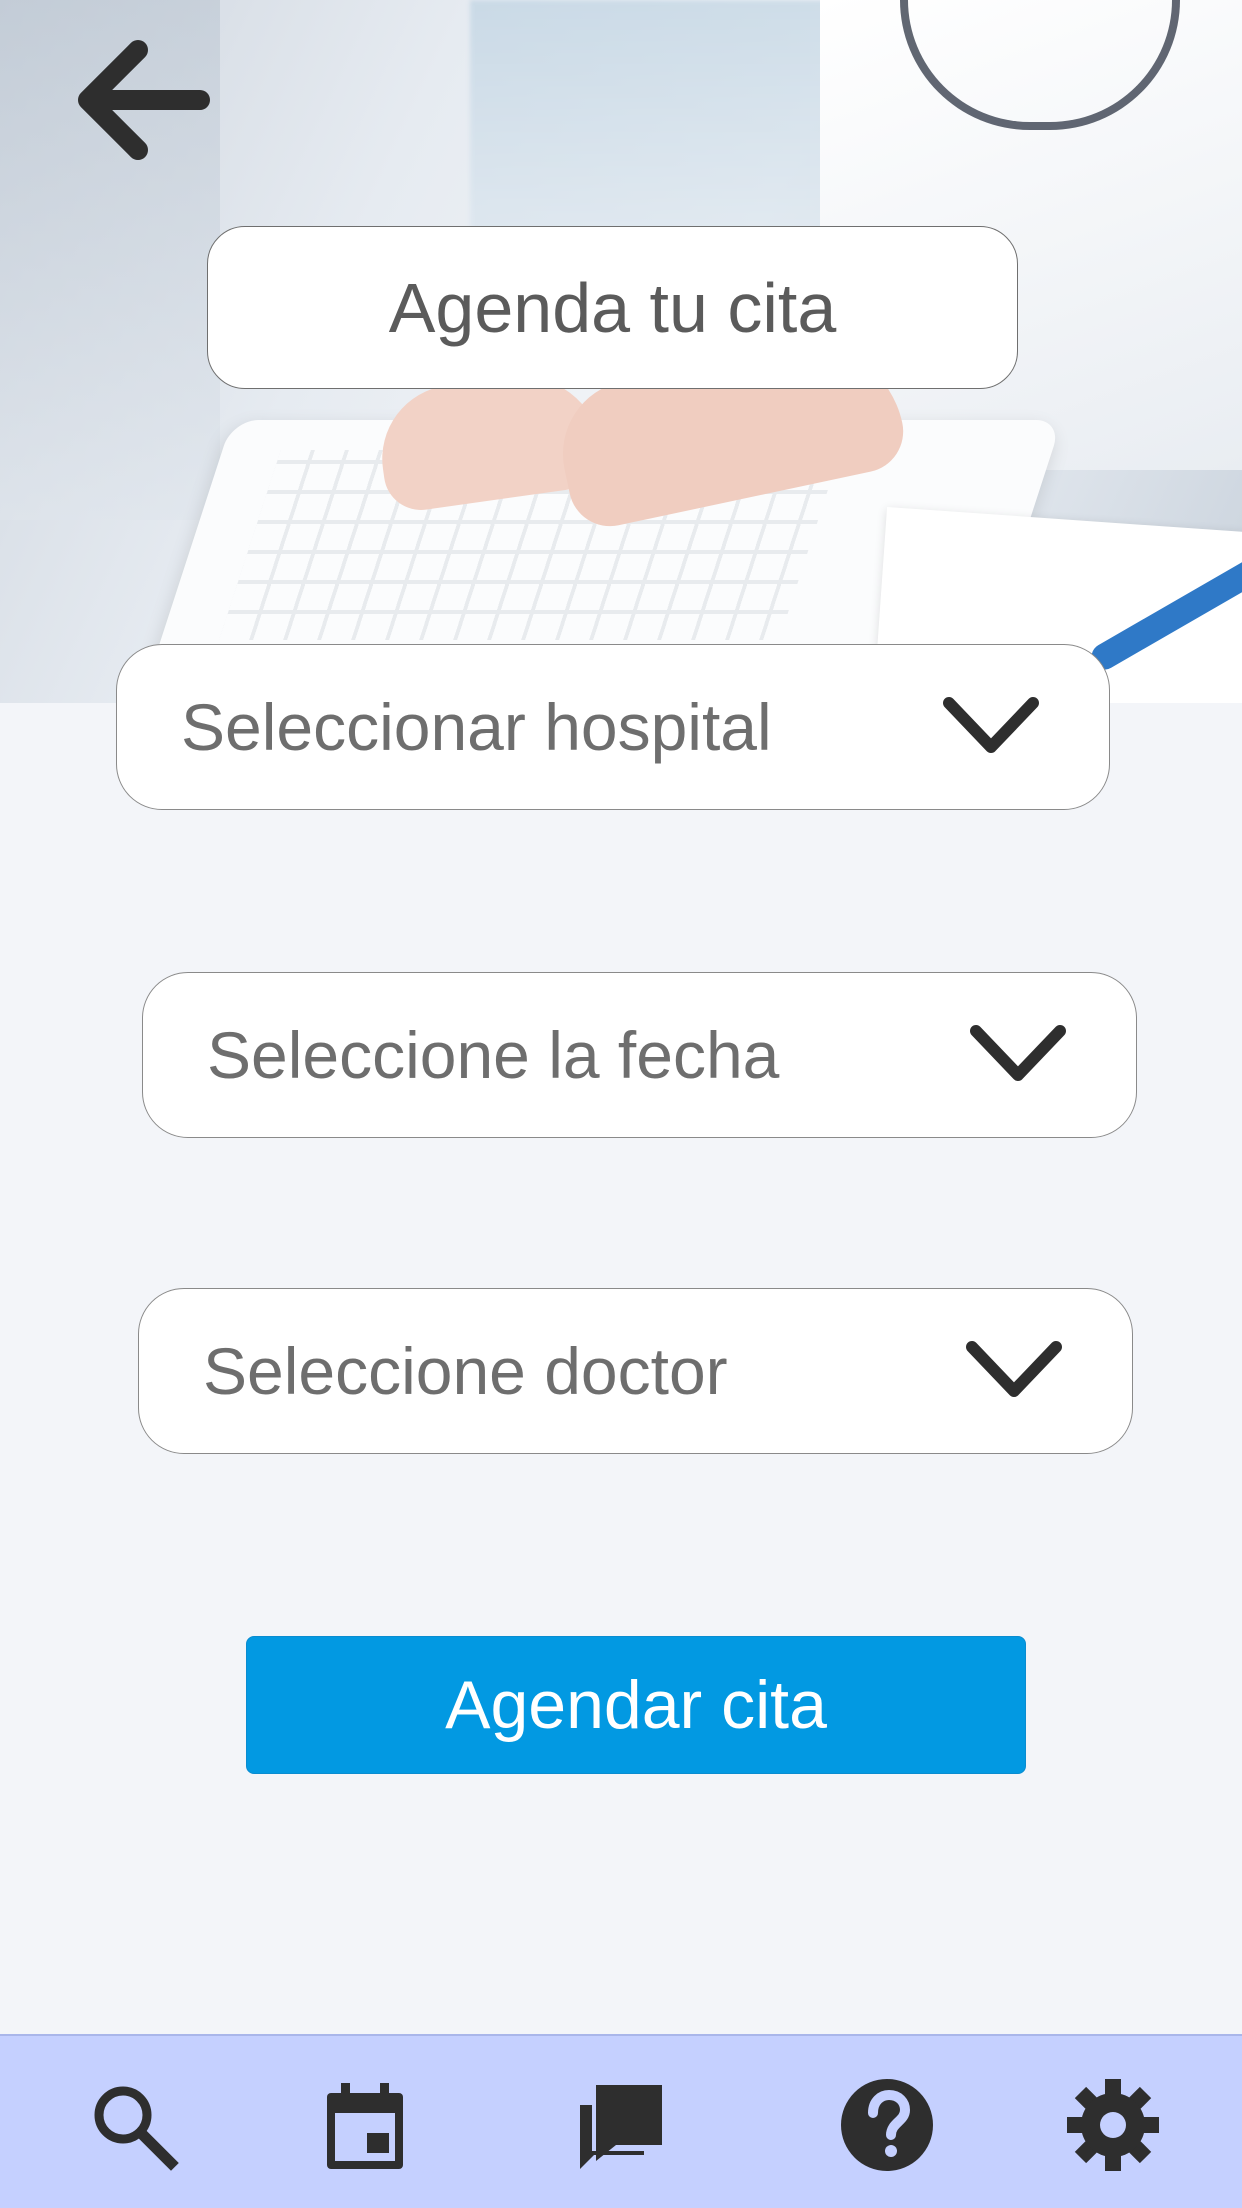  I want to click on back-button, so click(135, 100).